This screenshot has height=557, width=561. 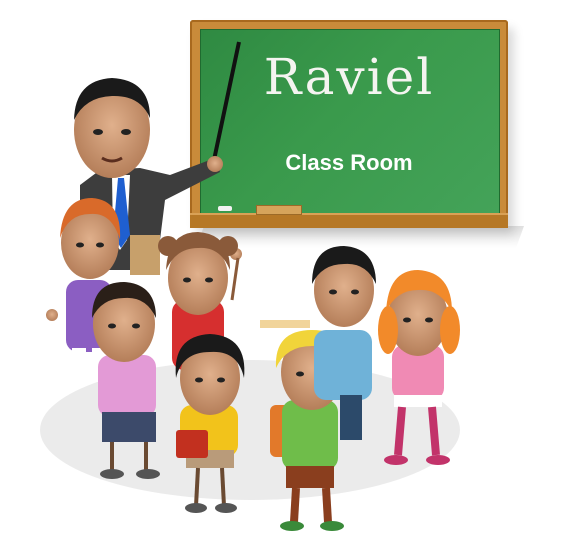 I want to click on ruler-icon, so click(x=285, y=324).